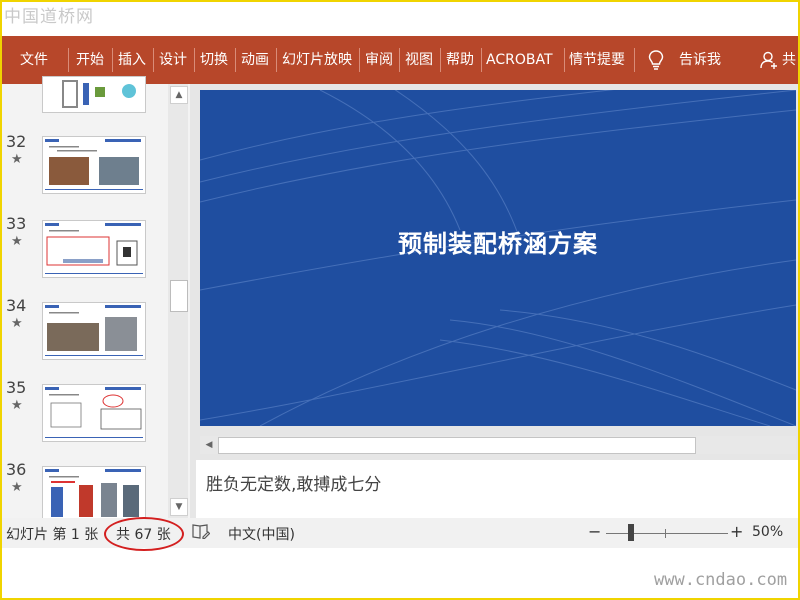 The height and width of the screenshot is (600, 800). I want to click on zoom-slider-track, so click(667, 533).